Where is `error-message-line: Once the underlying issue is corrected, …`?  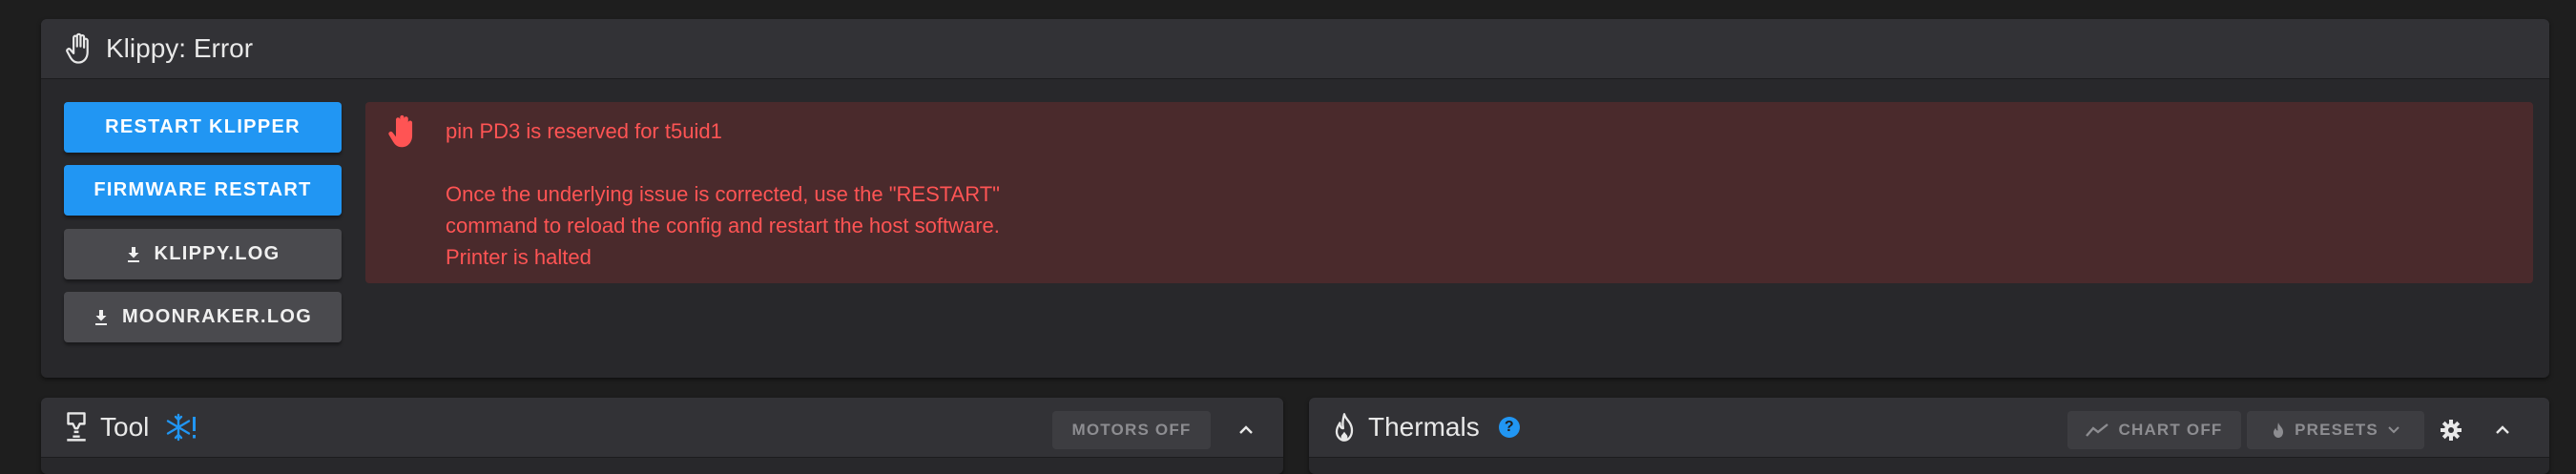
error-message-line: Once the underlying issue is corrected, … is located at coordinates (723, 194).